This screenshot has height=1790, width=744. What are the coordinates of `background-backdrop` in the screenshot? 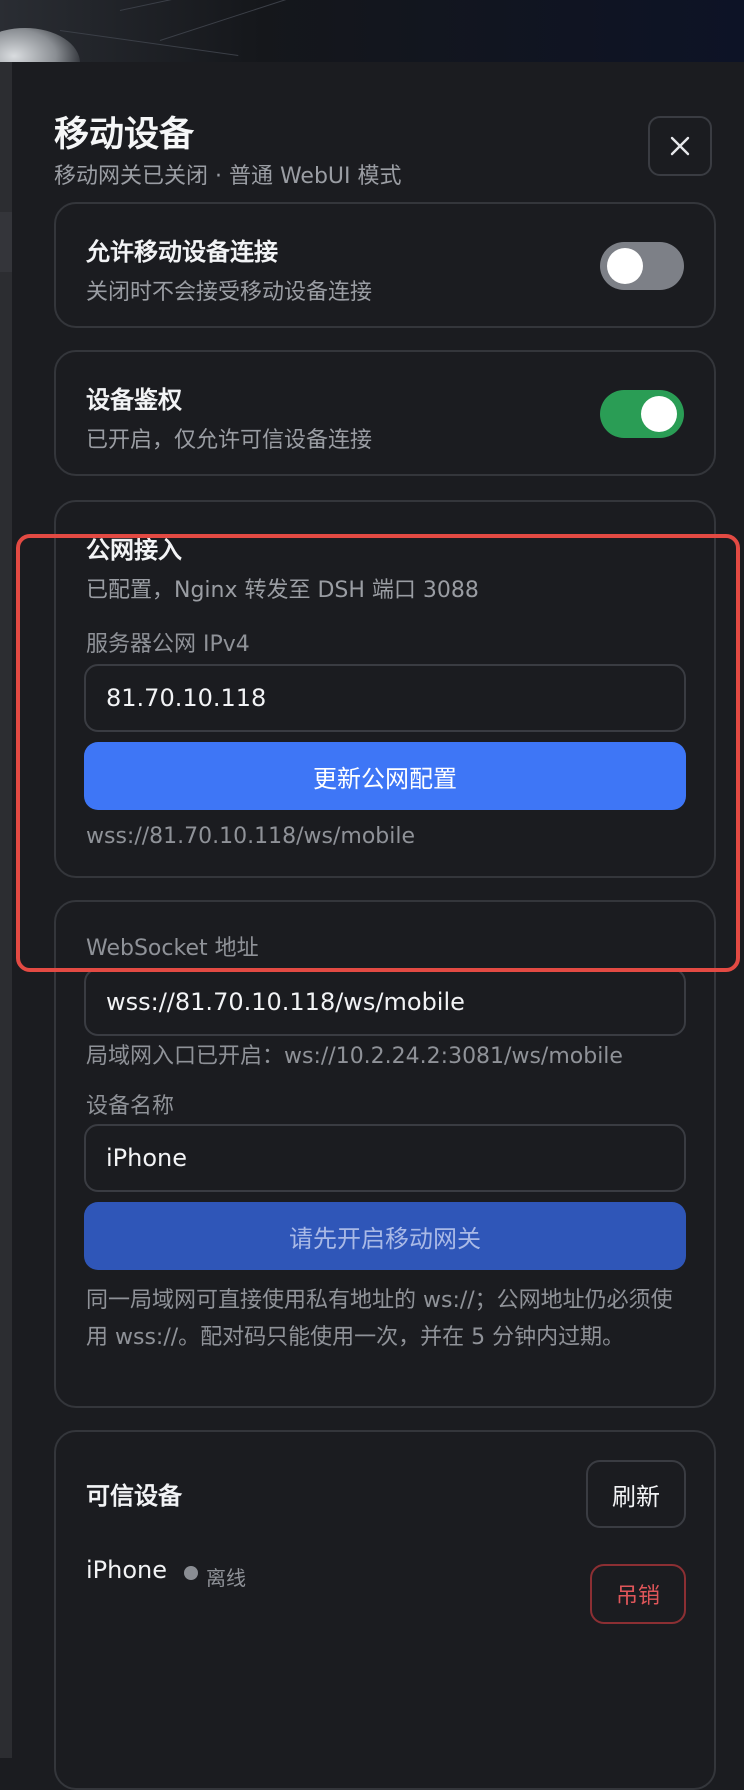 It's located at (372, 31).